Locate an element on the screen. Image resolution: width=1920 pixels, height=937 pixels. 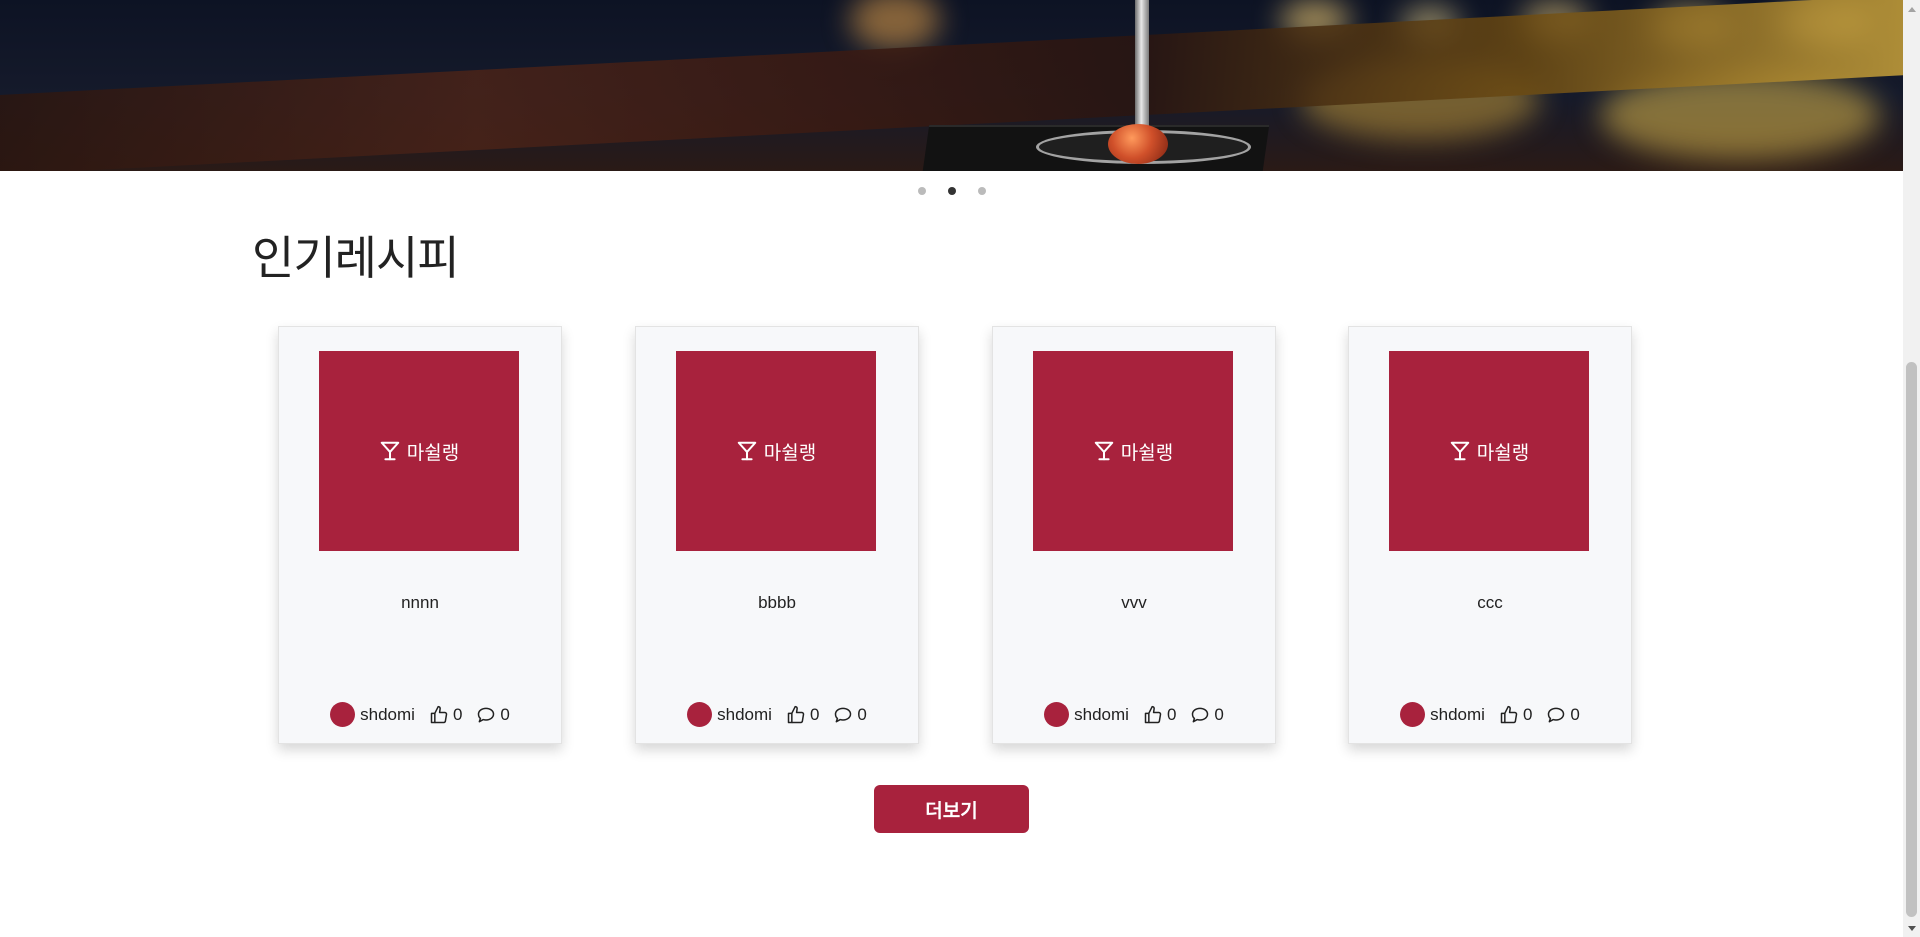
carousel-dots is located at coordinates (951, 191).